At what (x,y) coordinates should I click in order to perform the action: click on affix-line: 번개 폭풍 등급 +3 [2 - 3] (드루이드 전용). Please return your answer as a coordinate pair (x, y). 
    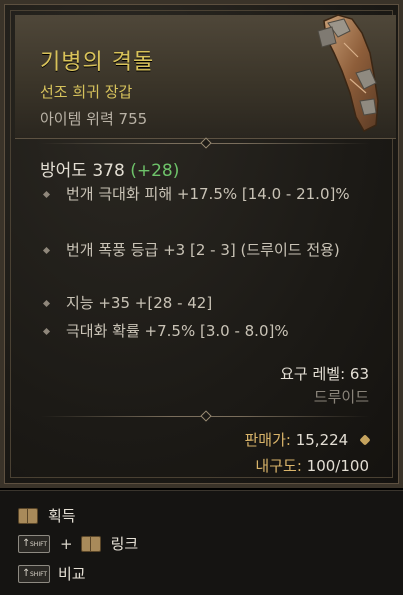
    Looking at the image, I should click on (208, 250).